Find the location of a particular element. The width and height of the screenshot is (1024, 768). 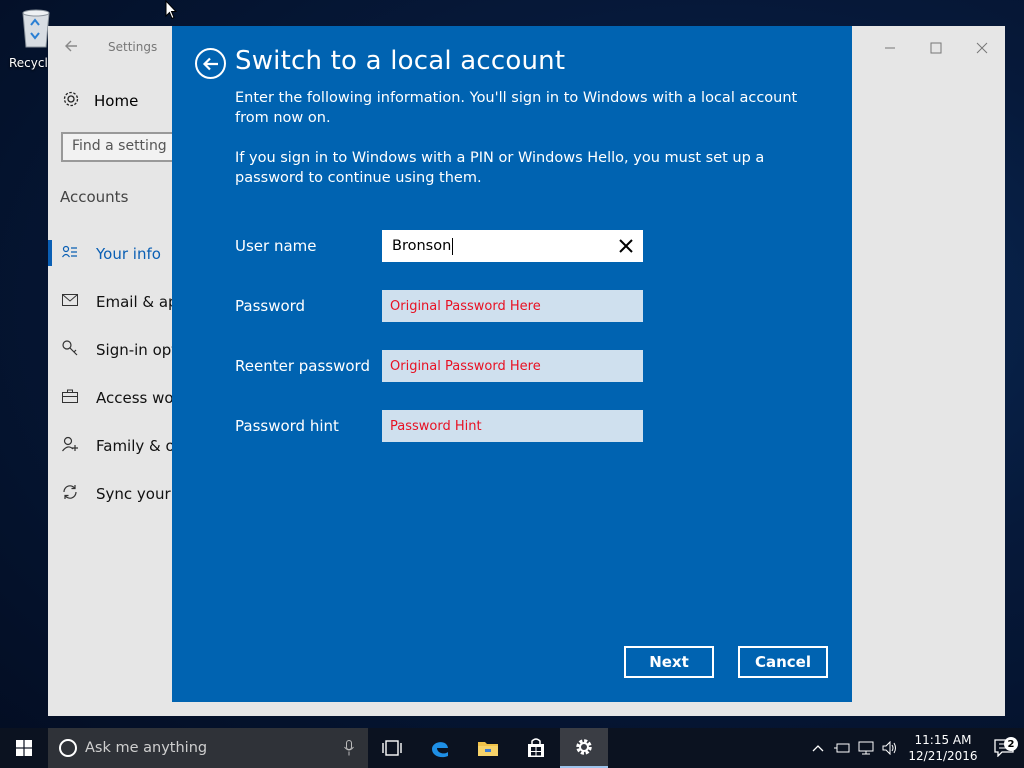

start-button is located at coordinates (24, 748).